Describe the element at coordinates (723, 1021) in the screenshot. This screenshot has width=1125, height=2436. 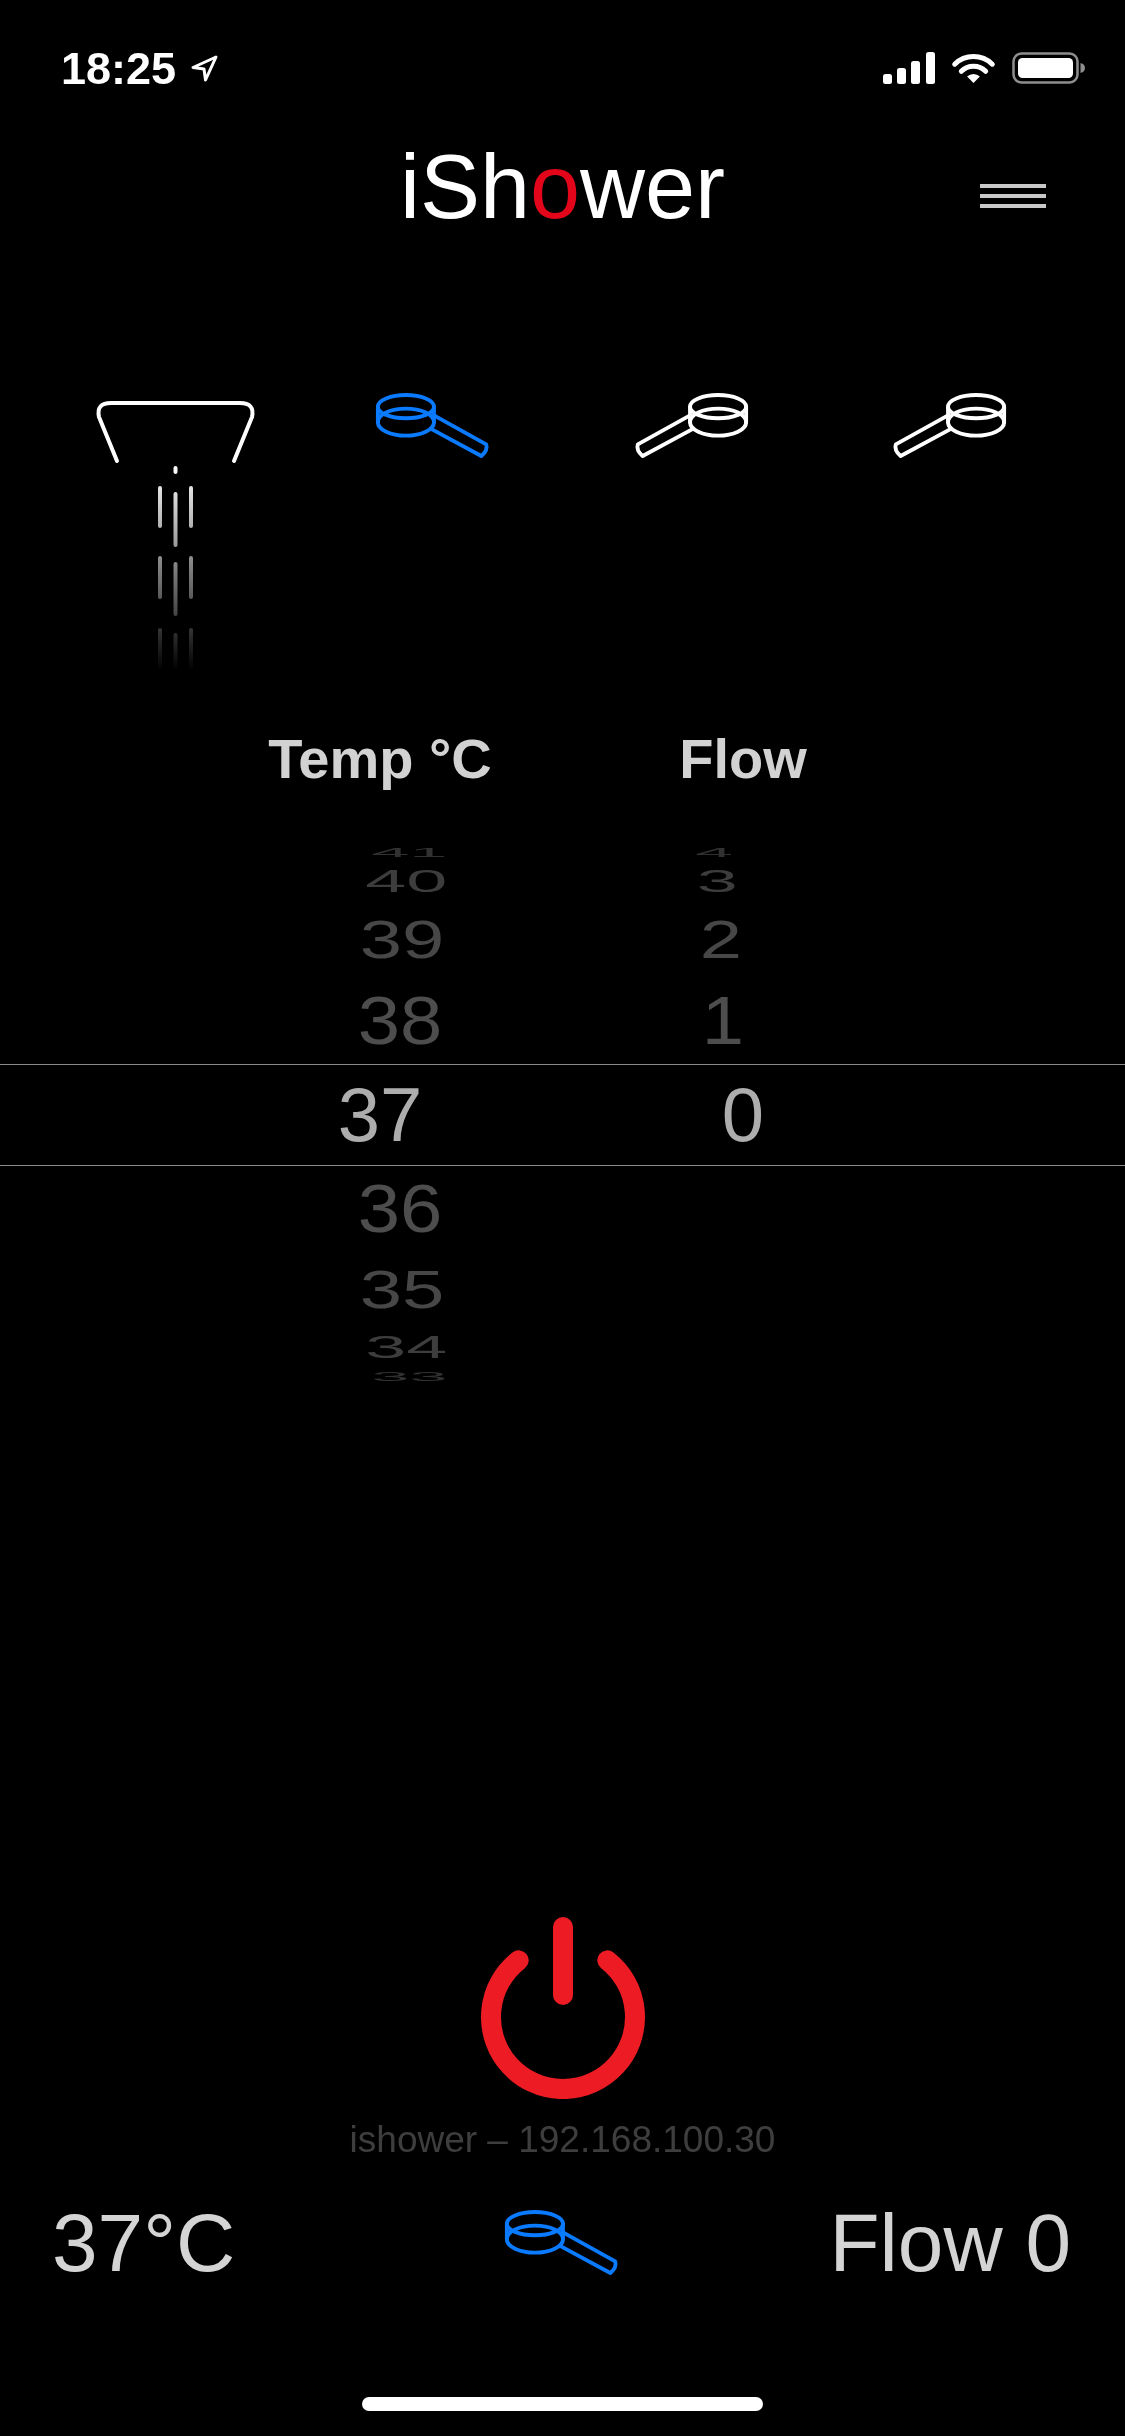
I see `picker-value: 1` at that location.